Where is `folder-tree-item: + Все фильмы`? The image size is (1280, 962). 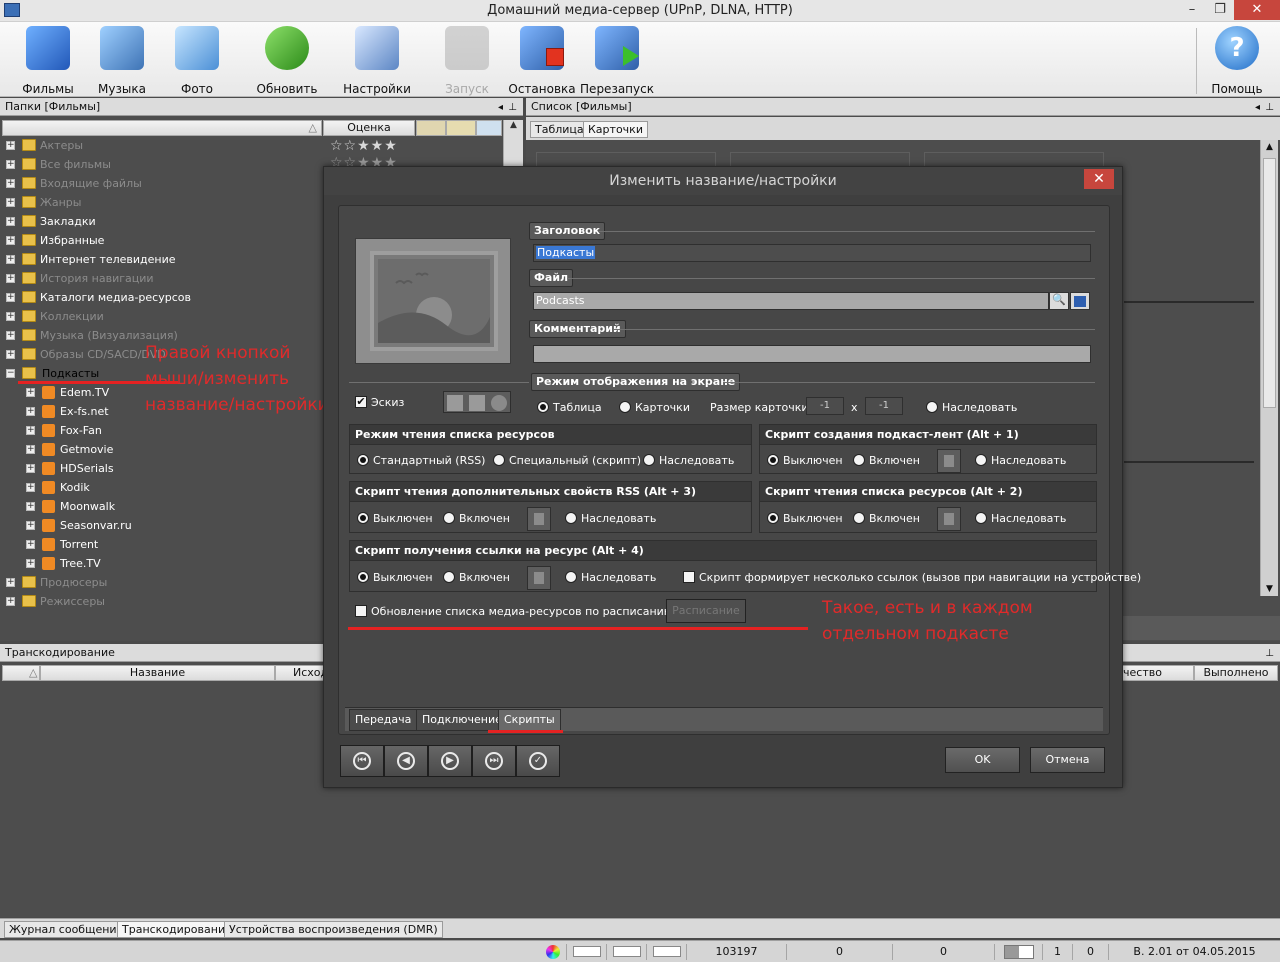 folder-tree-item: + Все фильмы is located at coordinates (161, 165).